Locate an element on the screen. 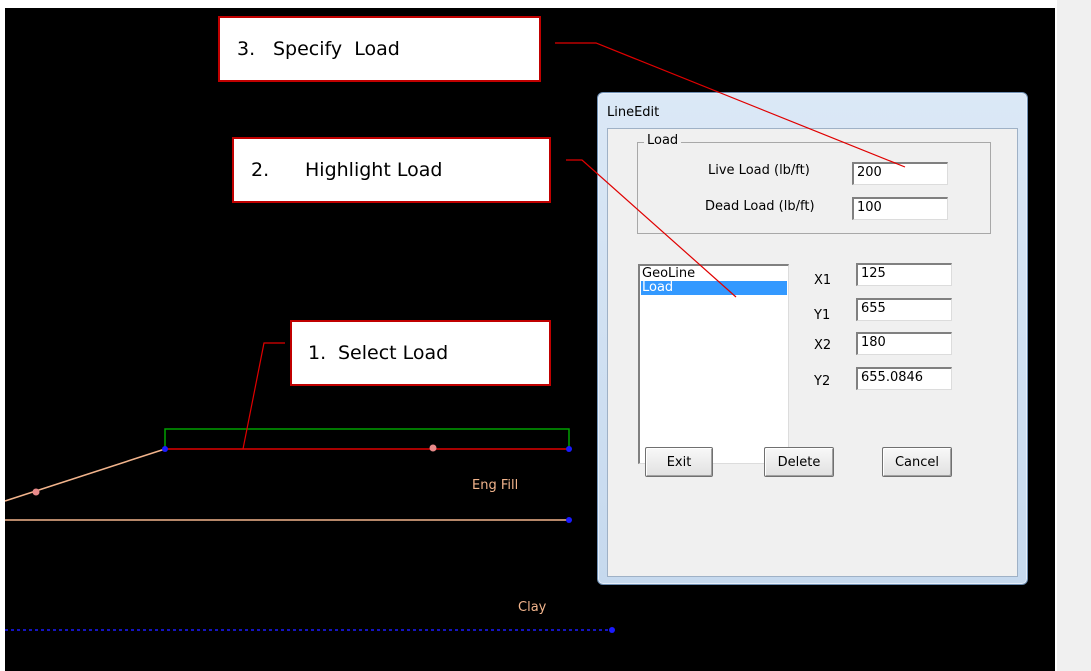 This screenshot has height=671, width=1091. leader-highlight-load is located at coordinates (651, 228).